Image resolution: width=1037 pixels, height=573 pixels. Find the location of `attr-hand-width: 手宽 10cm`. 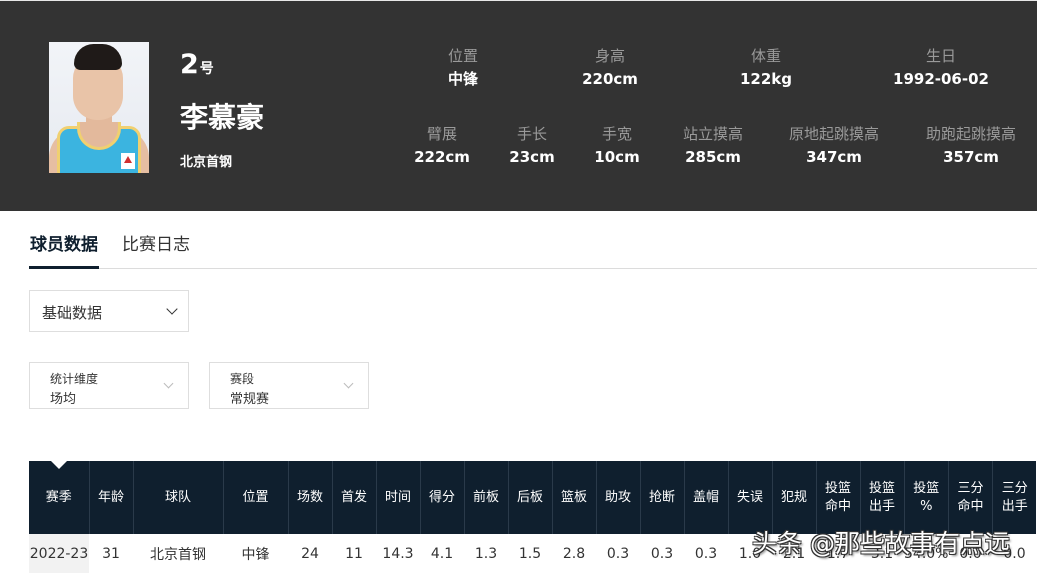

attr-hand-width: 手宽 10cm is located at coordinates (617, 145).